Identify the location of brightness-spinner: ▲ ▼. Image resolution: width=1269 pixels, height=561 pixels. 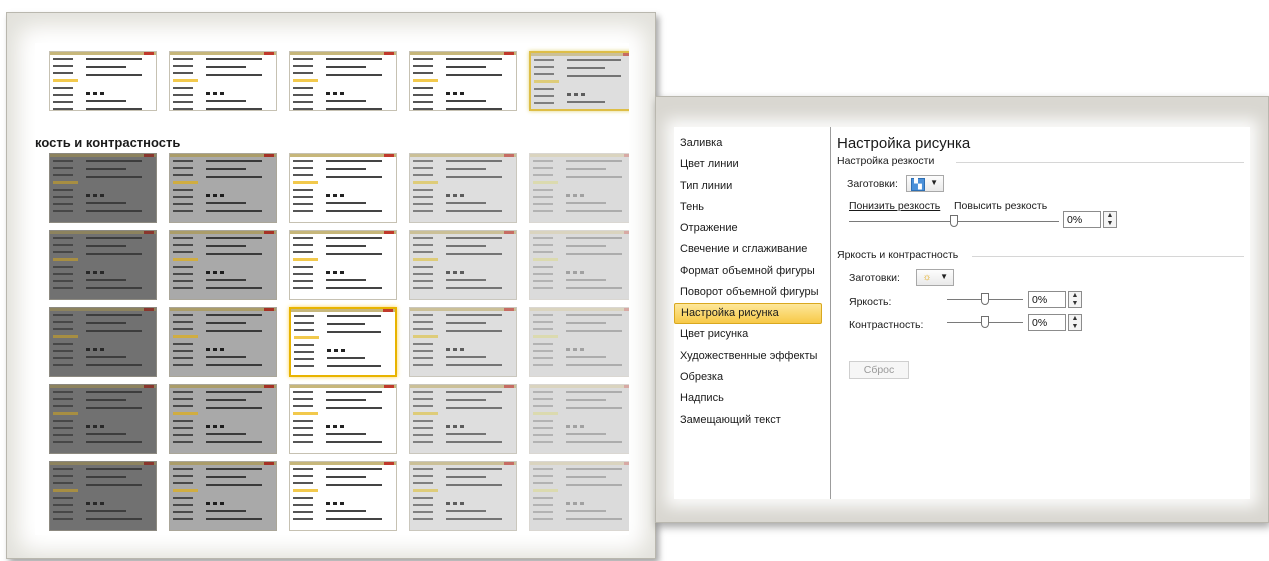
(1056, 299).